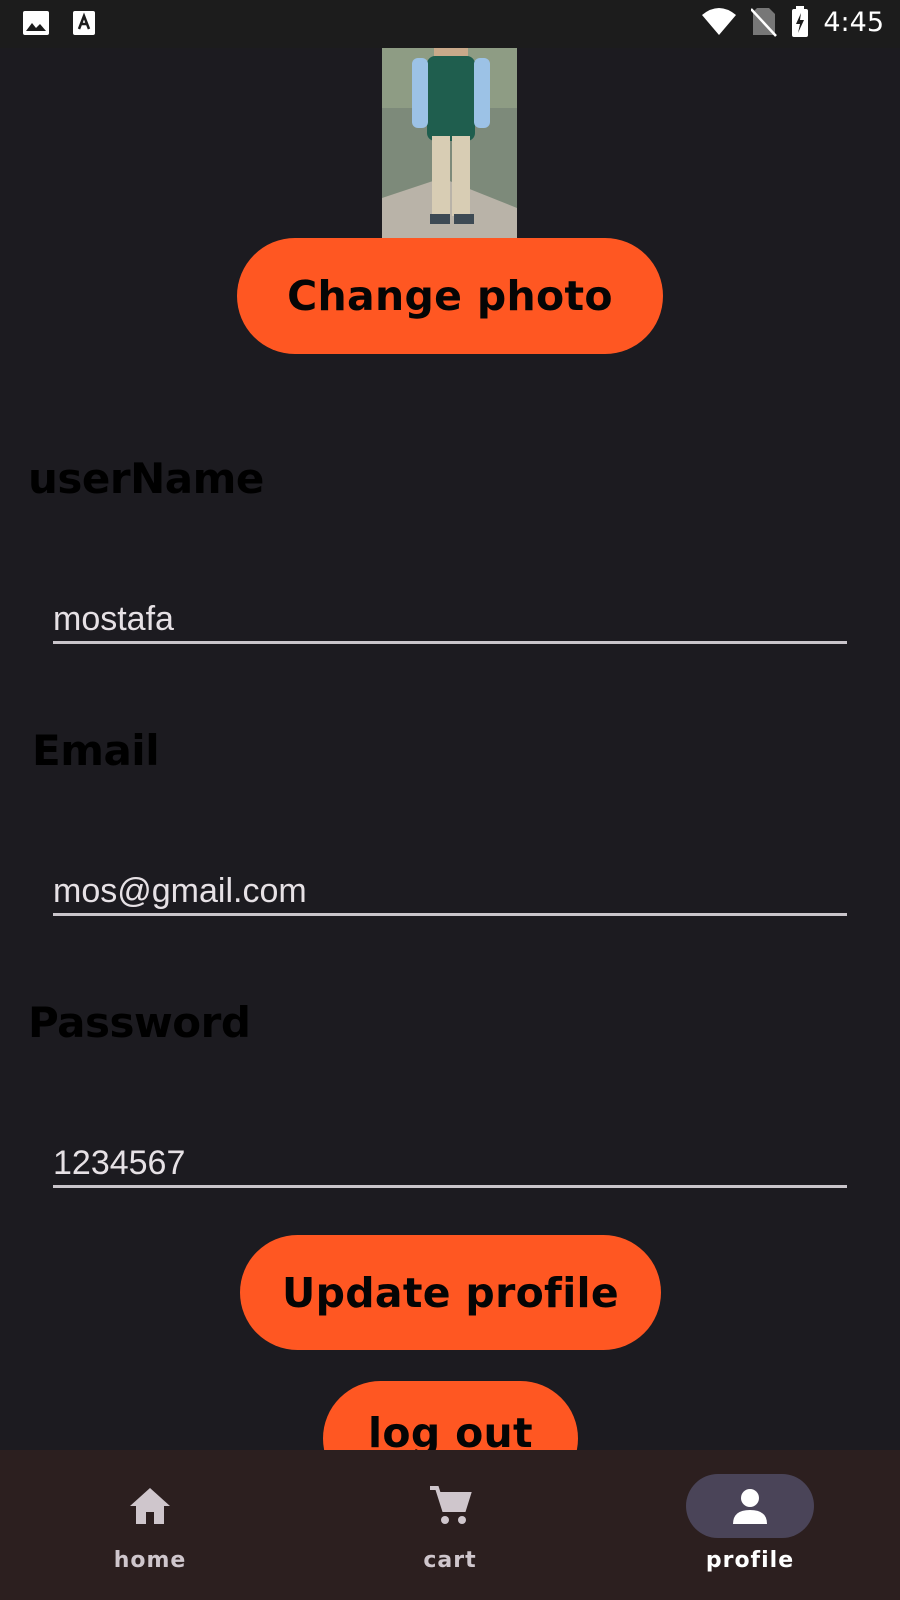 This screenshot has height=1600, width=900. I want to click on battery-charging-icon, so click(800, 22).